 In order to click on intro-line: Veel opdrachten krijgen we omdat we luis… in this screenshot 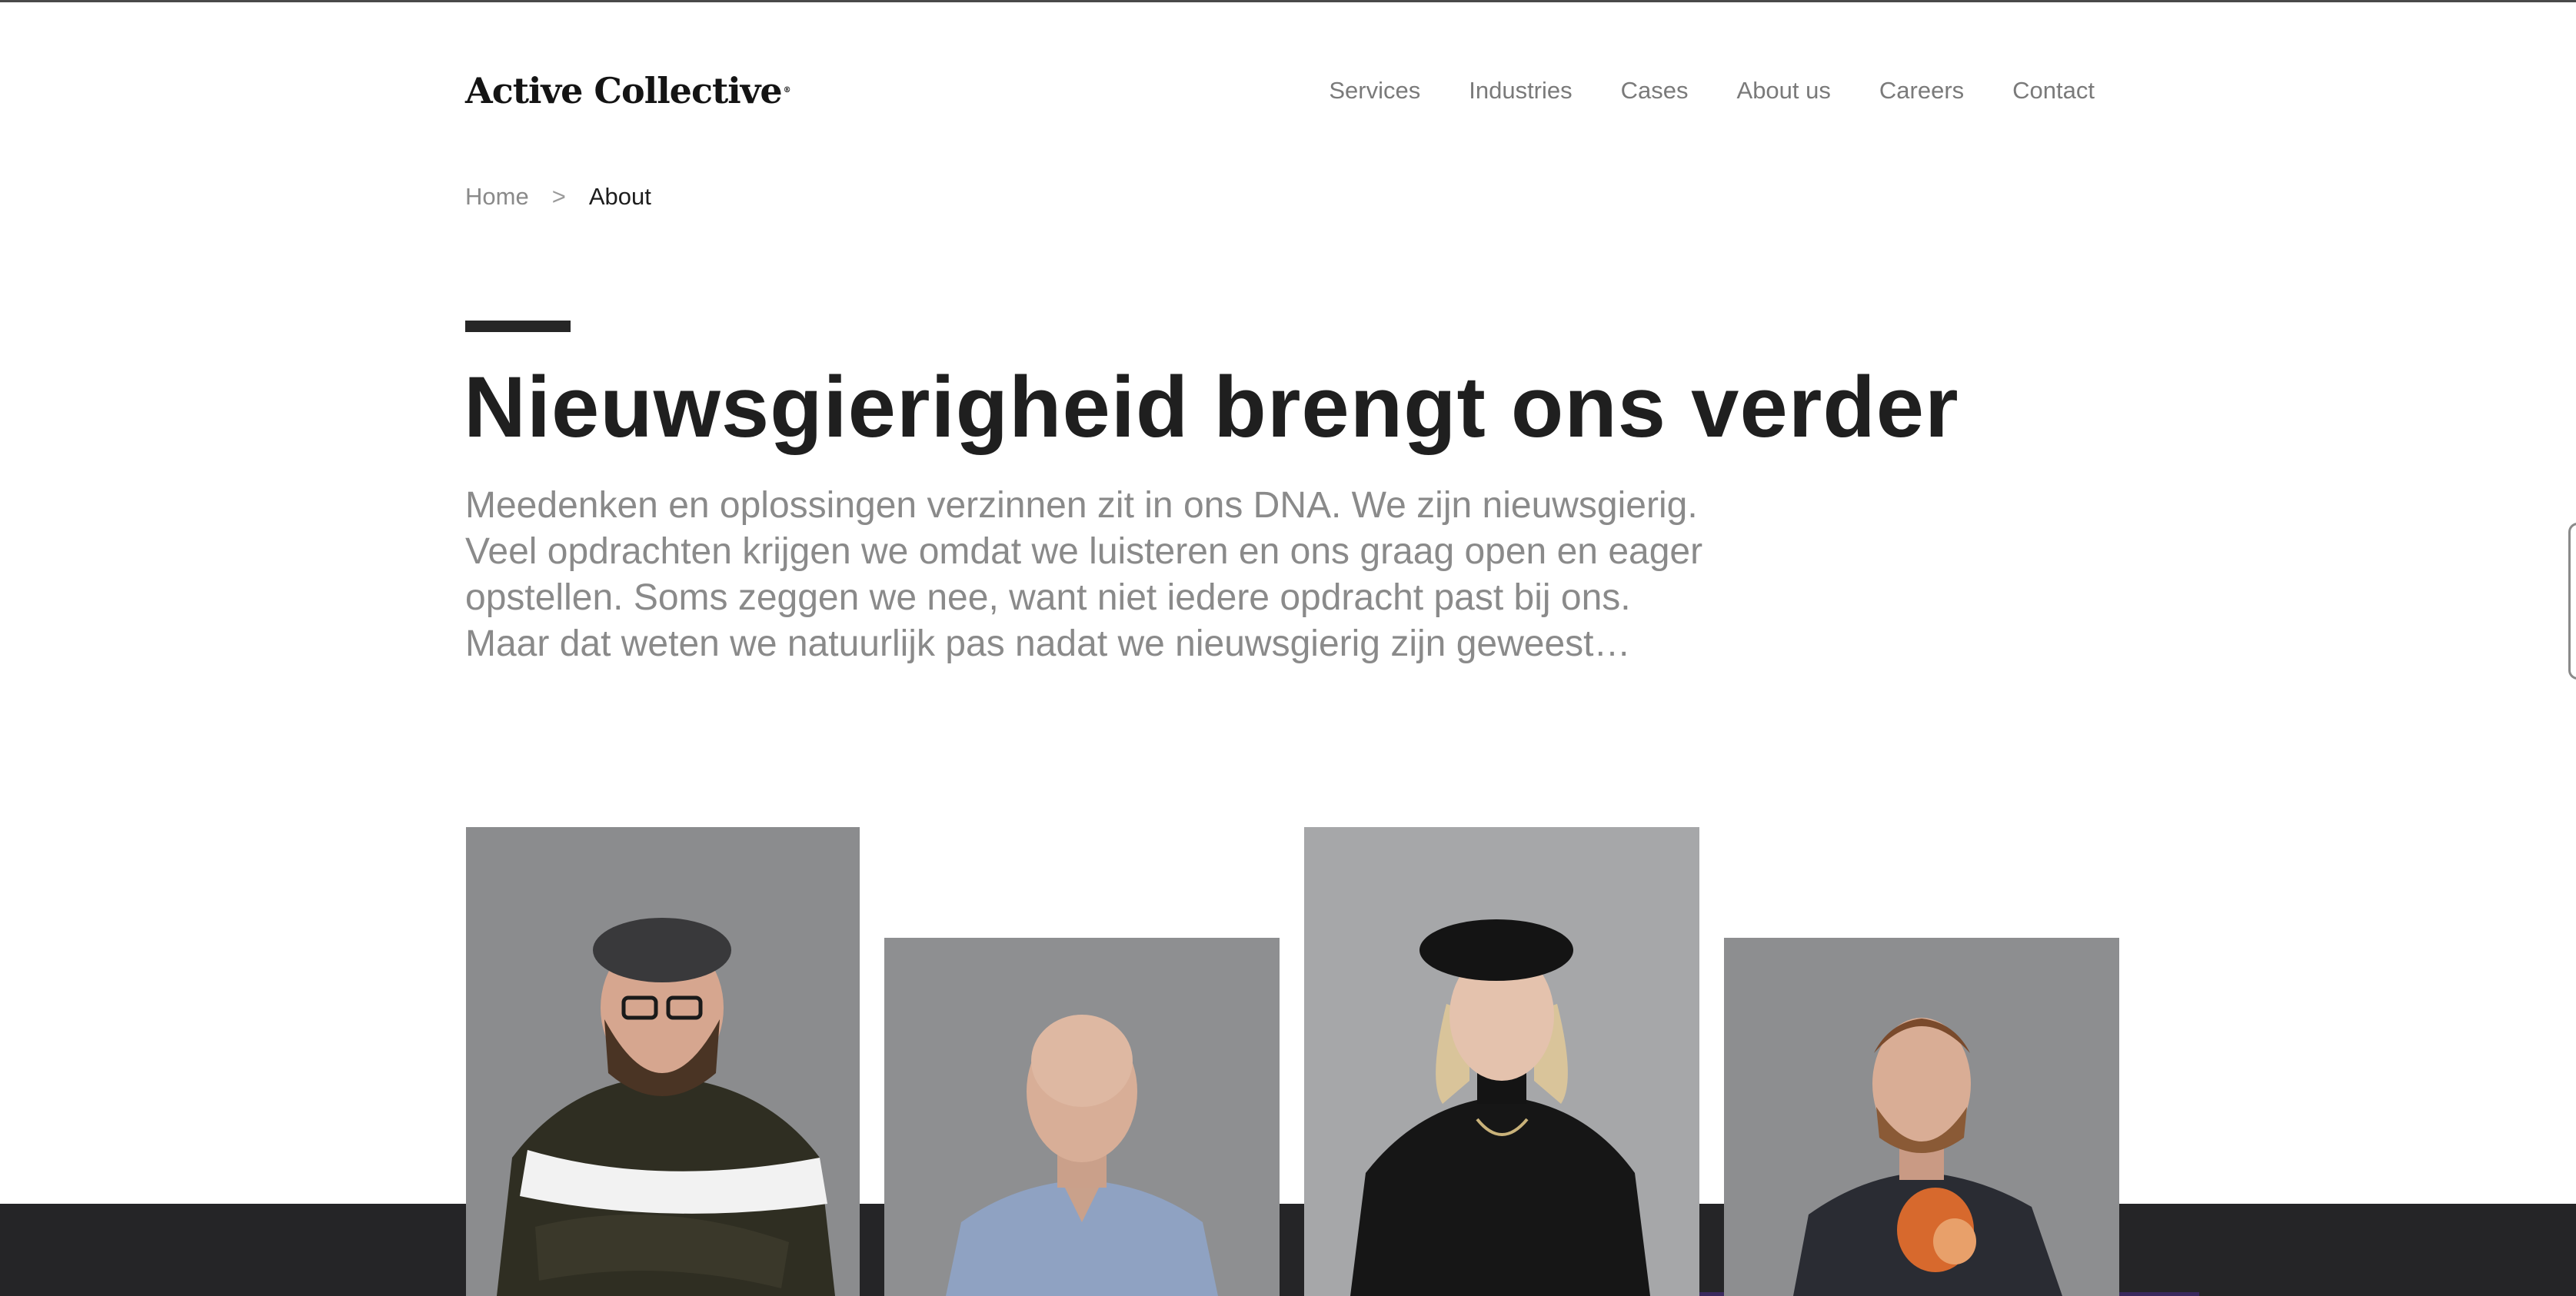, I will do `click(1084, 551)`.